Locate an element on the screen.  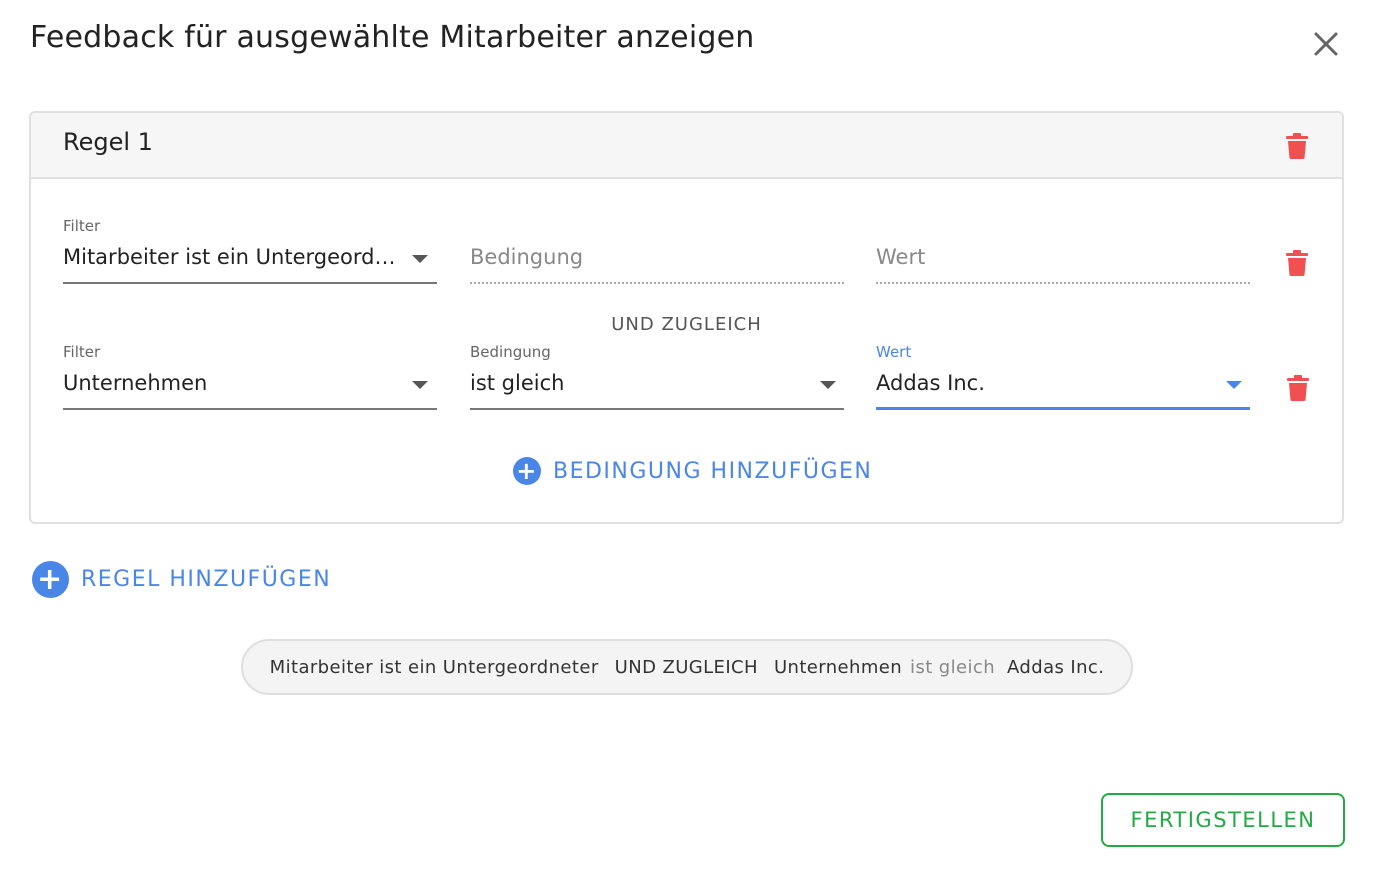
delete-rule-trash-icon is located at coordinates (1297, 146).